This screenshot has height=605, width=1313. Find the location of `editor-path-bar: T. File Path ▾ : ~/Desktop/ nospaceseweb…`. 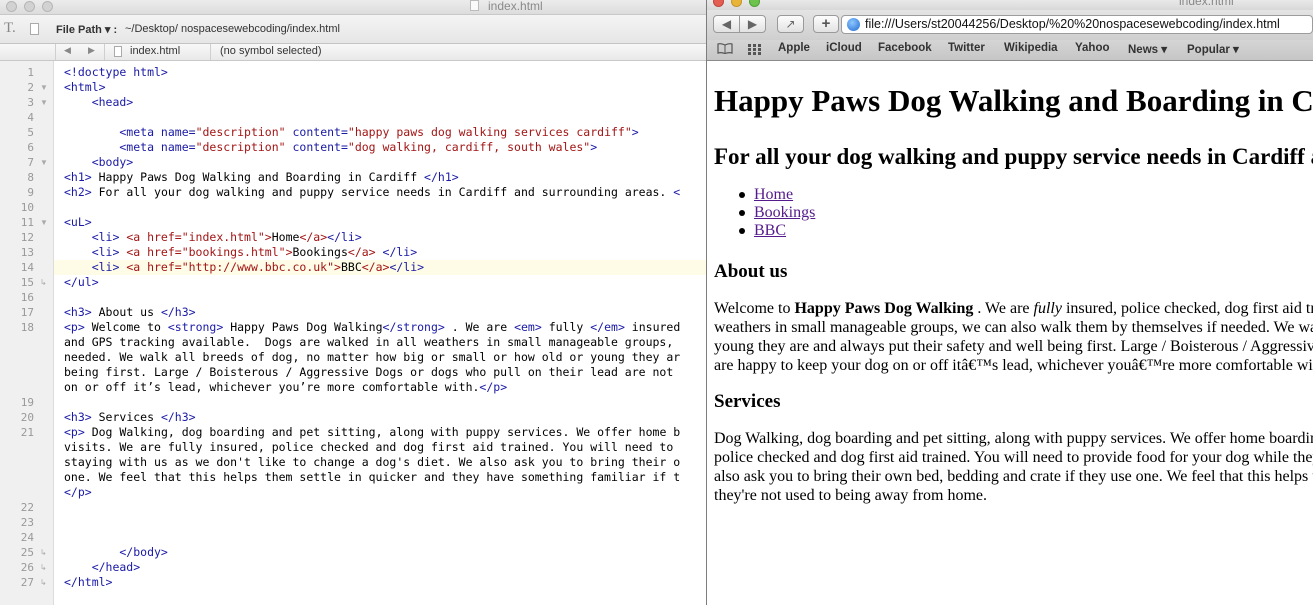

editor-path-bar: T. File Path ▾ : ~/Desktop/ nospaceseweb… is located at coordinates (353, 29).